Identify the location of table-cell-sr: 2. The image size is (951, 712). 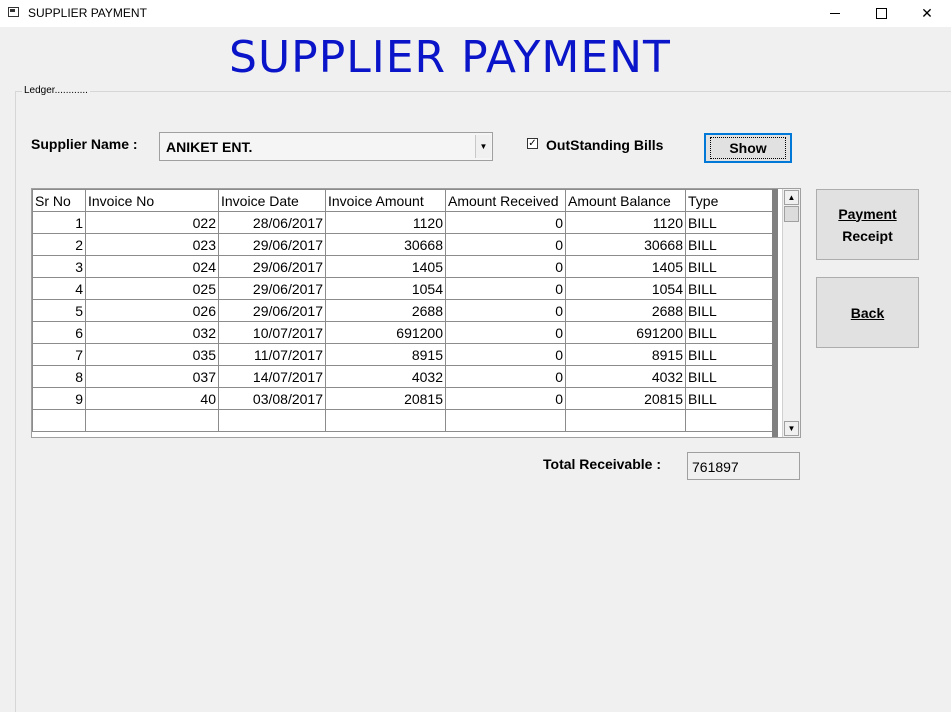
(59, 244).